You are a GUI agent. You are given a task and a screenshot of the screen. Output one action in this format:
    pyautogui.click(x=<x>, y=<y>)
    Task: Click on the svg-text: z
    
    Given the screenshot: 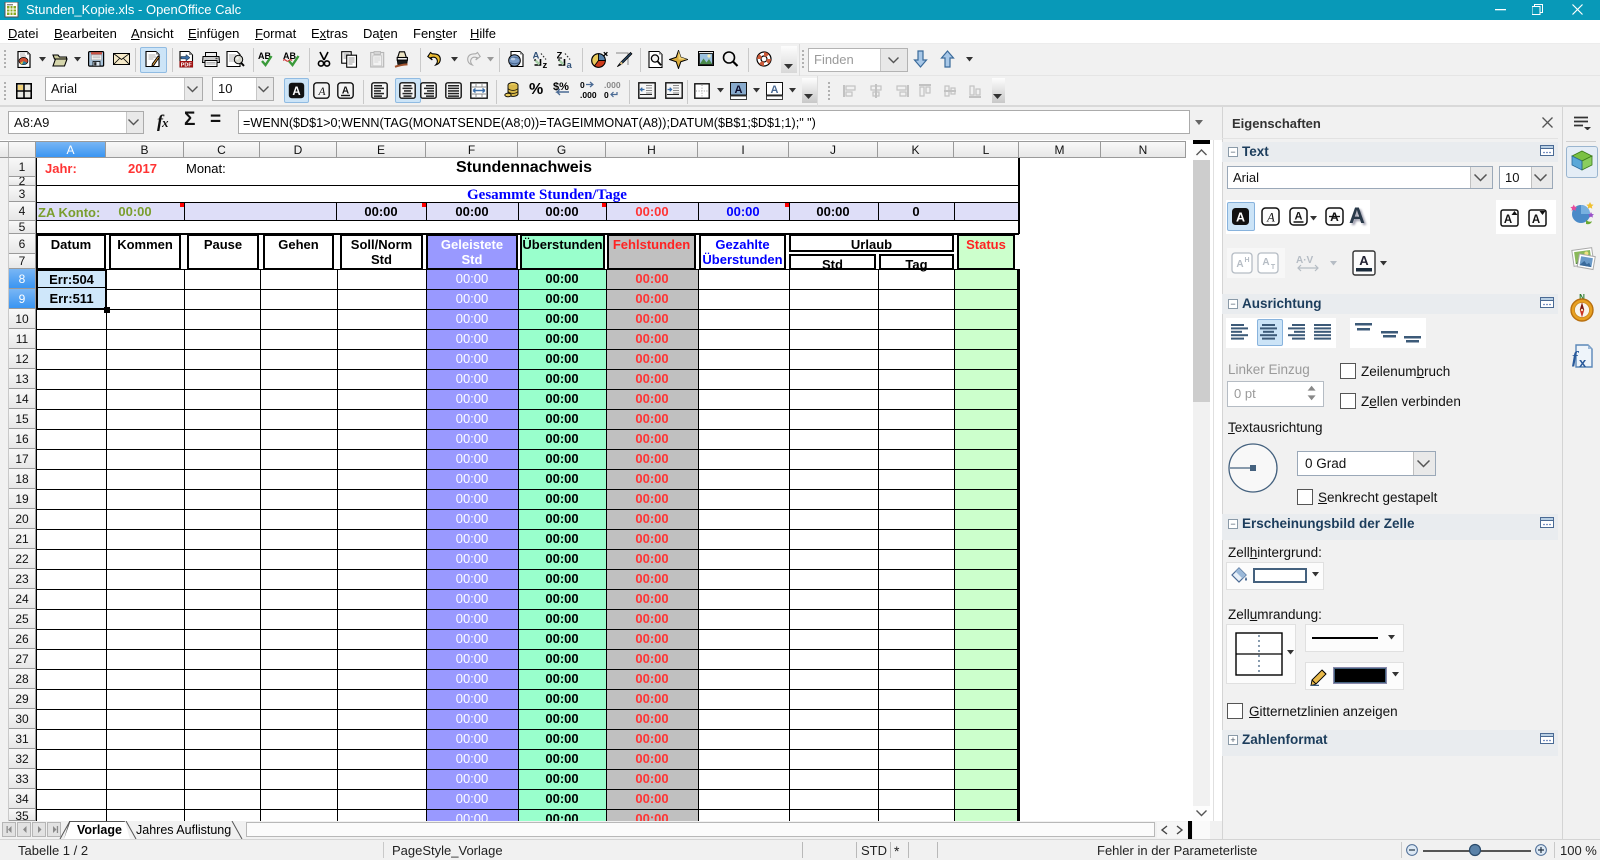 What is the action you would take?
    pyautogui.click(x=545, y=64)
    